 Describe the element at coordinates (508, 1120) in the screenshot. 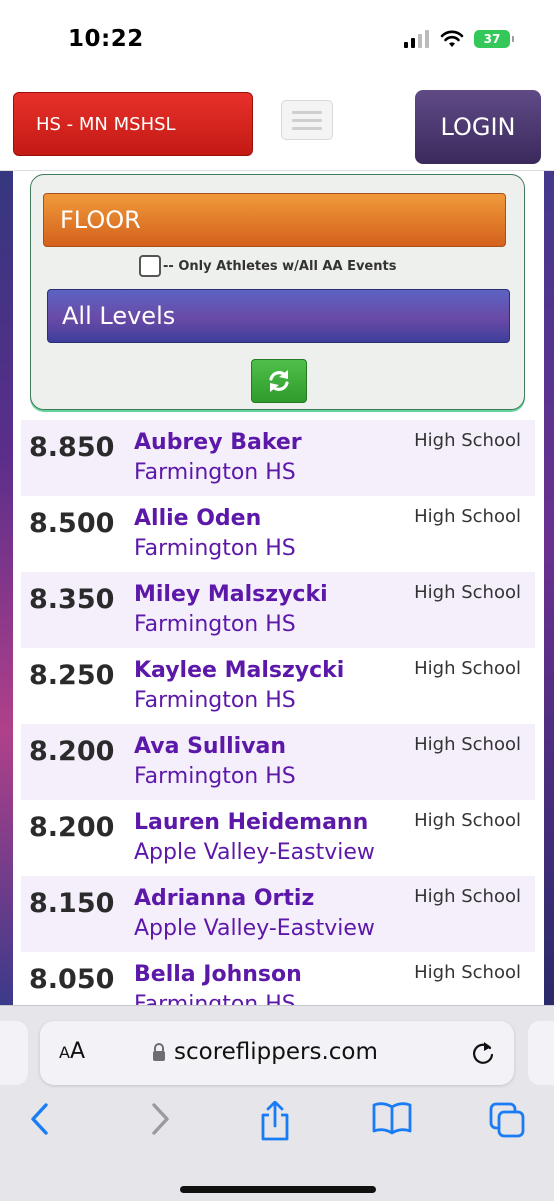

I see `tabs-icon` at that location.